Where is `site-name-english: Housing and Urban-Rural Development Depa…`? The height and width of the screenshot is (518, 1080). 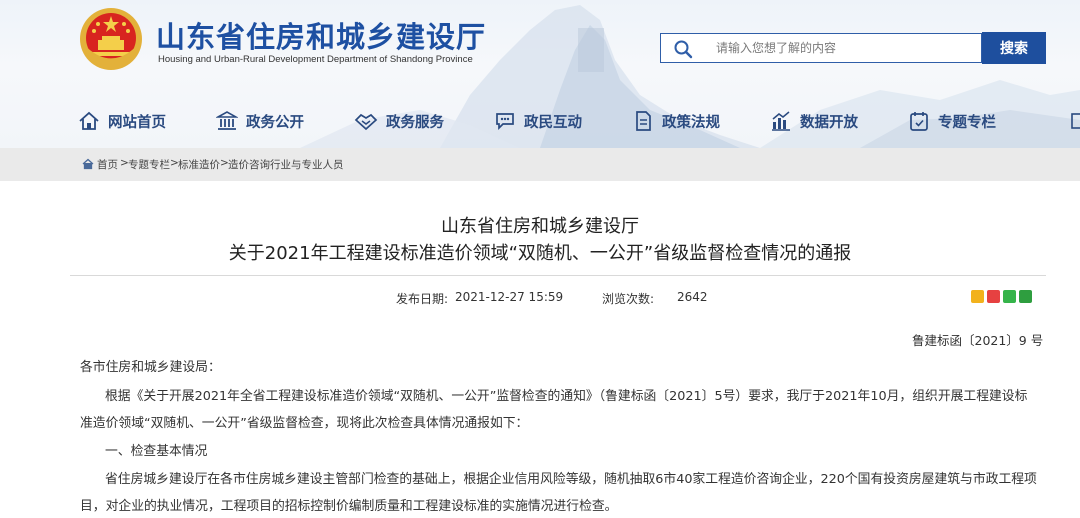 site-name-english: Housing and Urban-Rural Development Depa… is located at coordinates (315, 59).